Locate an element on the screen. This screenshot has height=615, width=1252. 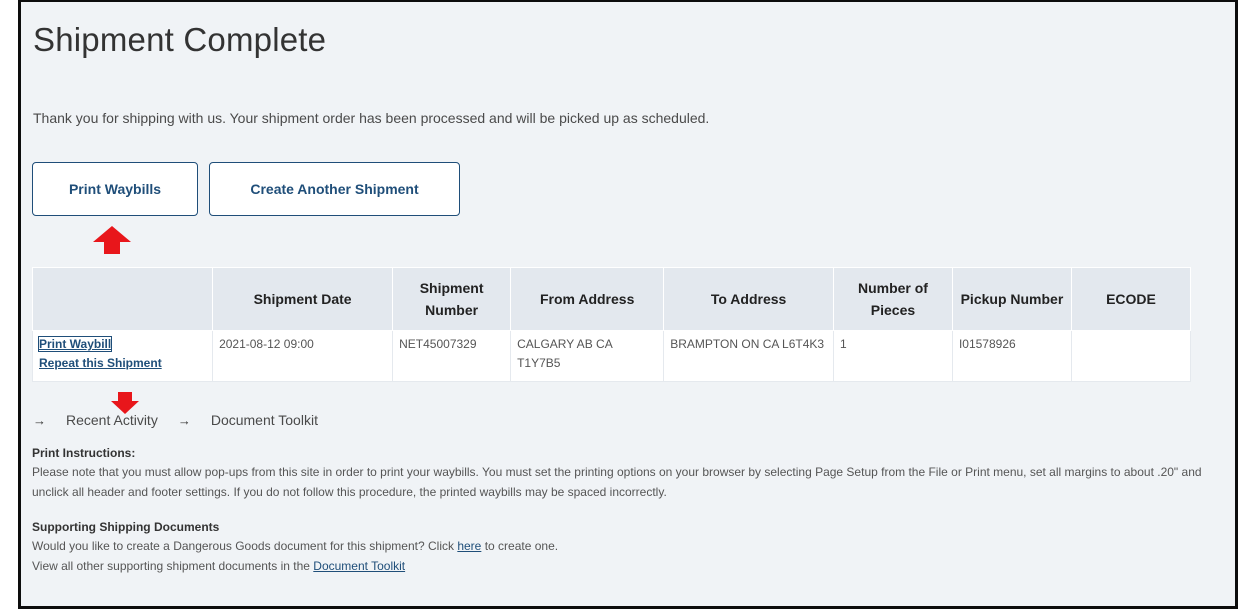
column-header-shipment-date: Shipment Date is located at coordinates (303, 299).